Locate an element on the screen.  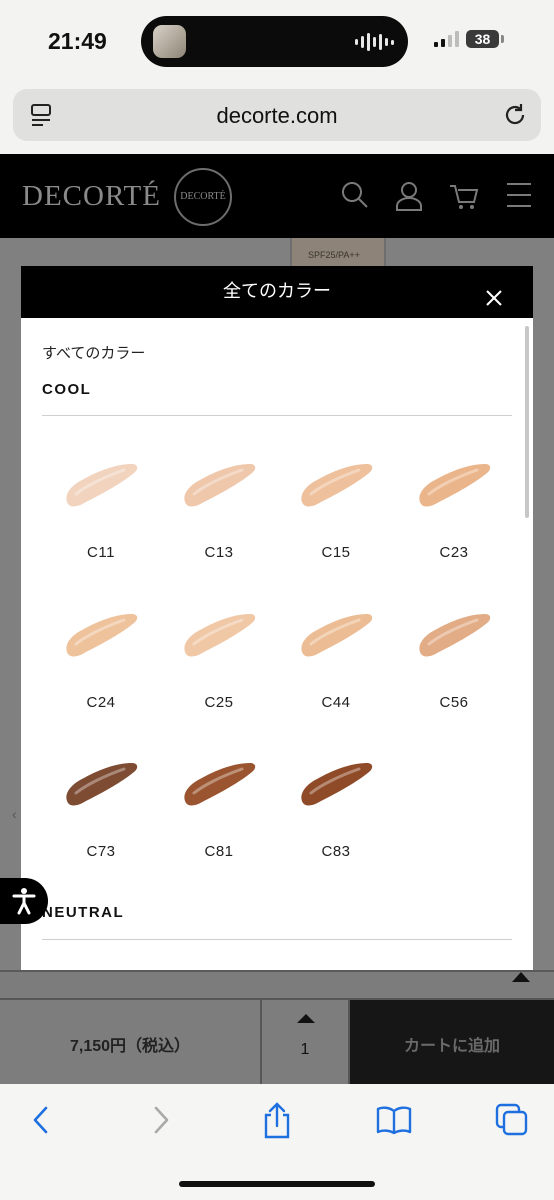
swatch-c44: C44 is located at coordinates (336, 673).